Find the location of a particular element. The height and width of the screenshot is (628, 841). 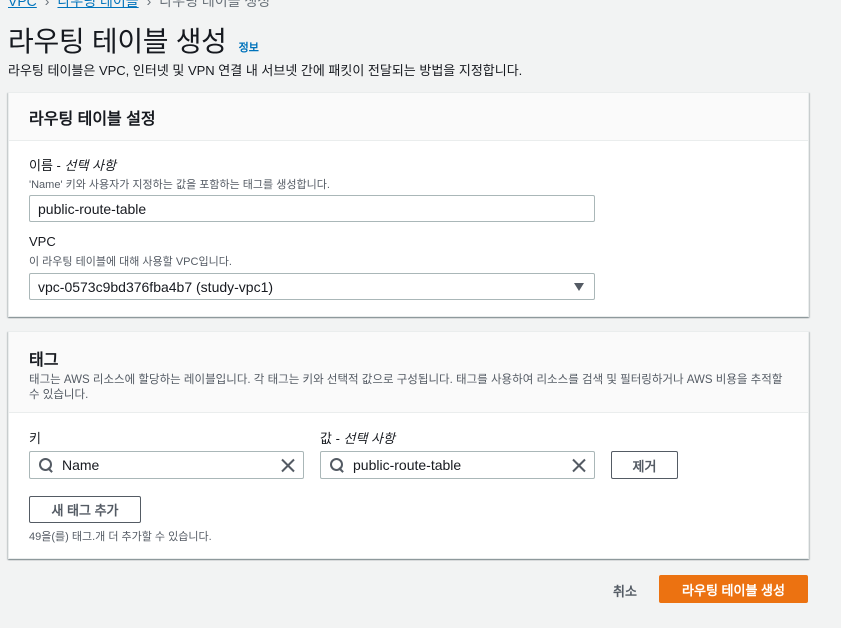

name-input-value: public-route-table is located at coordinates (92, 208).